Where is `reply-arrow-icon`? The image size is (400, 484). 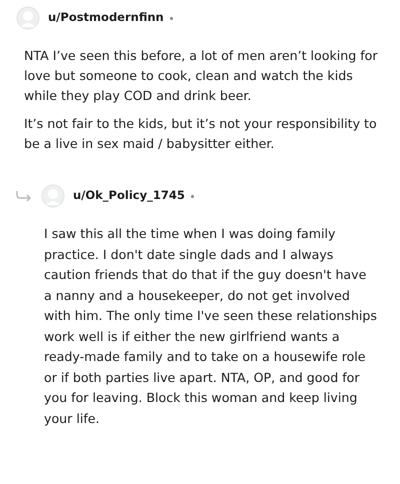 reply-arrow-icon is located at coordinates (24, 196).